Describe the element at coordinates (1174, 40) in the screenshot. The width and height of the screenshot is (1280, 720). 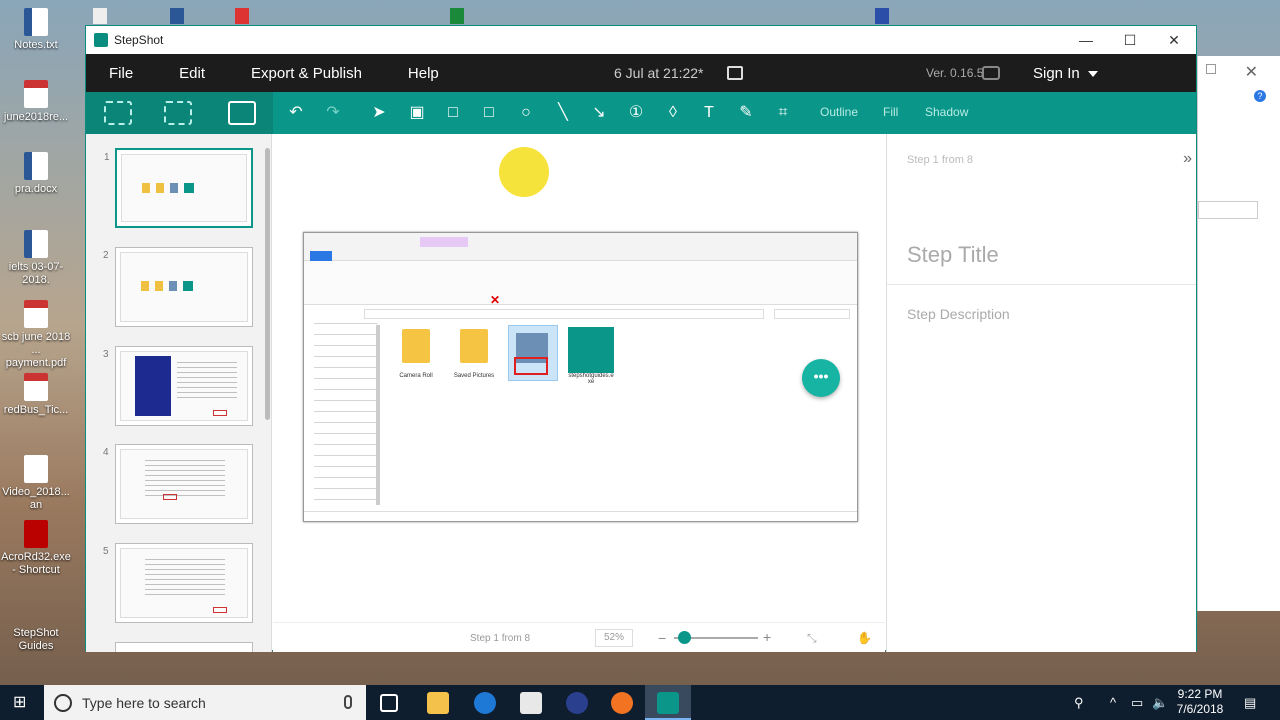
I see `close-button: ✕` at that location.